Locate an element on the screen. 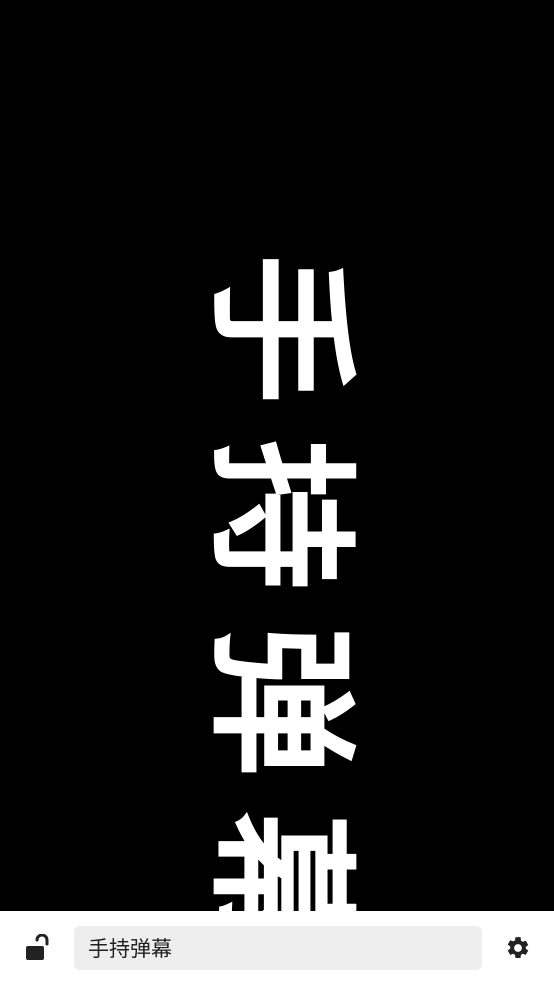 Image resolution: width=554 pixels, height=985 pixels. gear-icon is located at coordinates (518, 947).